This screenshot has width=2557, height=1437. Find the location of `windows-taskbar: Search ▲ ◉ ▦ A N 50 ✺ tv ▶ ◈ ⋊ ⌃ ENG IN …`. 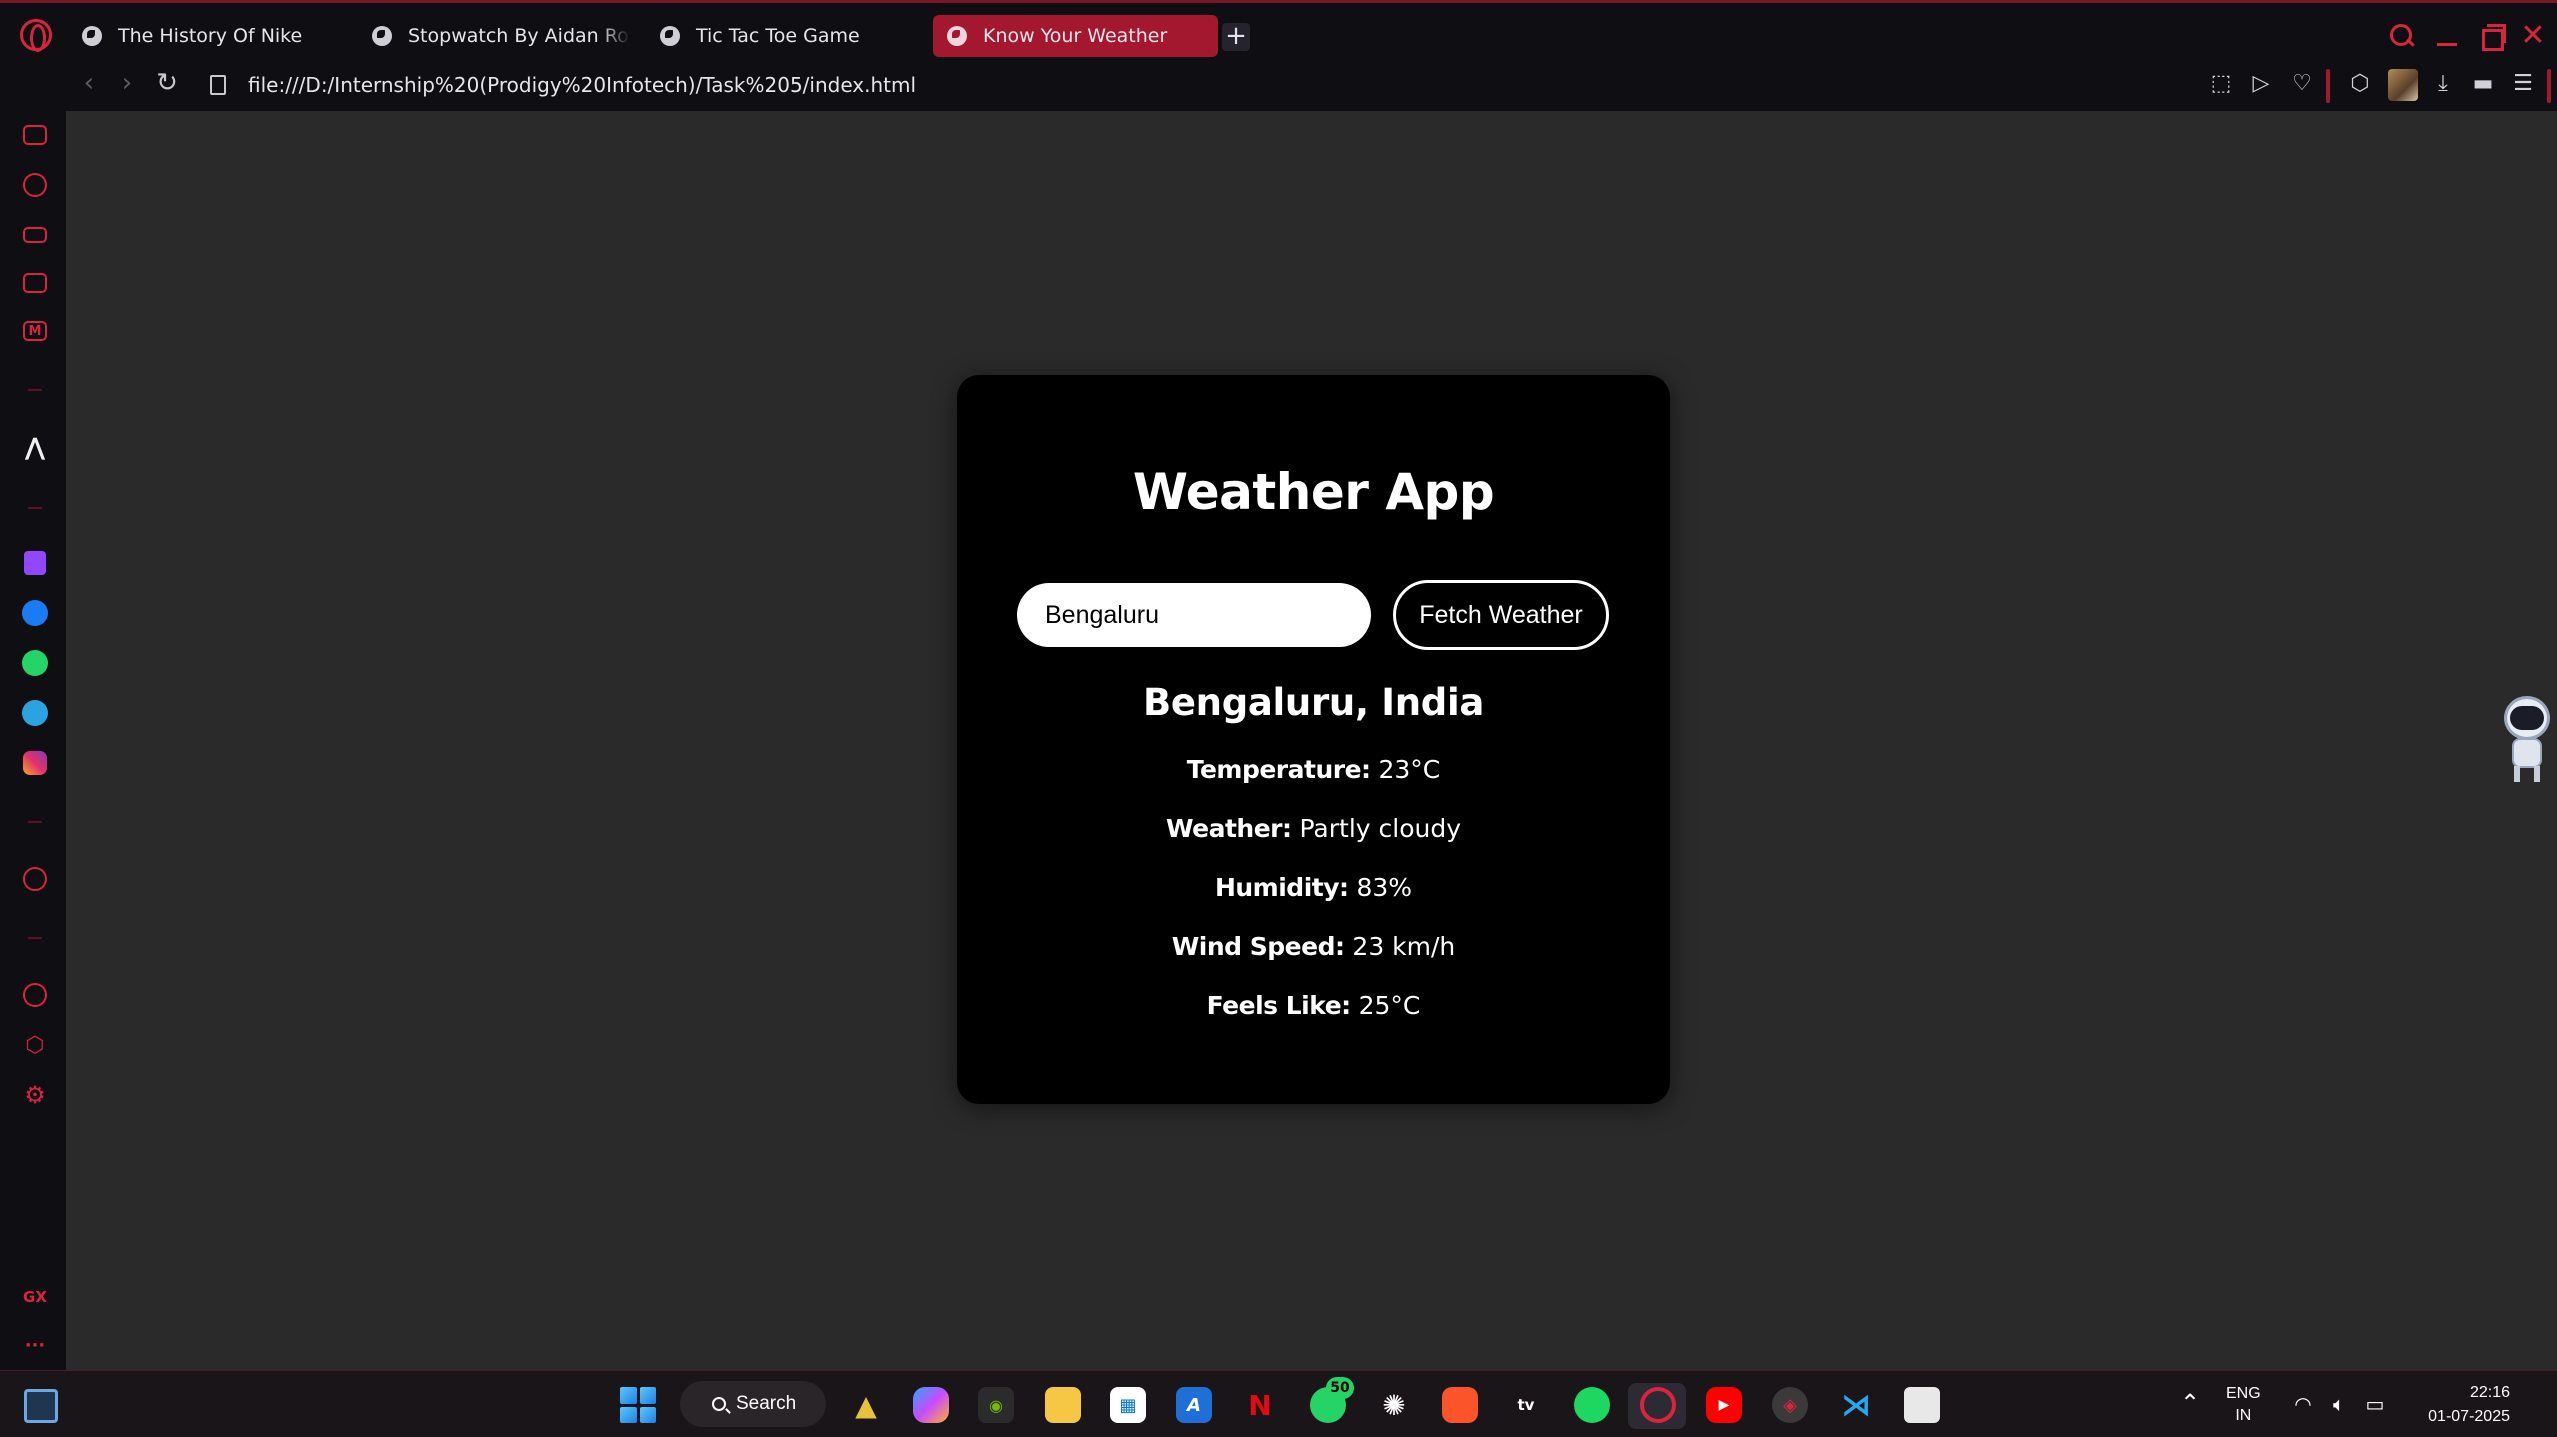

windows-taskbar: Search ▲ ◉ ▦ A N 50 ✺ tv ▶ ◈ ⋊ ⌃ ENG IN … is located at coordinates (1278, 1403).